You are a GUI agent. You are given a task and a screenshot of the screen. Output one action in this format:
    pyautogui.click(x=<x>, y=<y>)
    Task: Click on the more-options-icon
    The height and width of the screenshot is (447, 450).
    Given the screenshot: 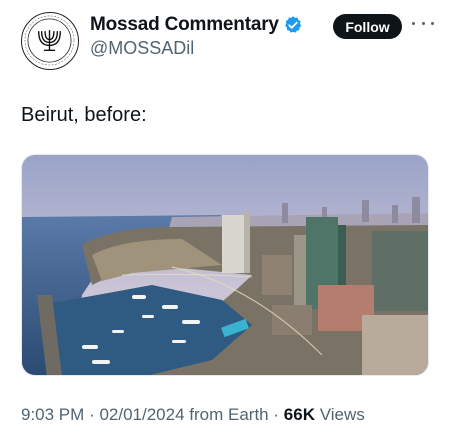 What is the action you would take?
    pyautogui.click(x=423, y=23)
    